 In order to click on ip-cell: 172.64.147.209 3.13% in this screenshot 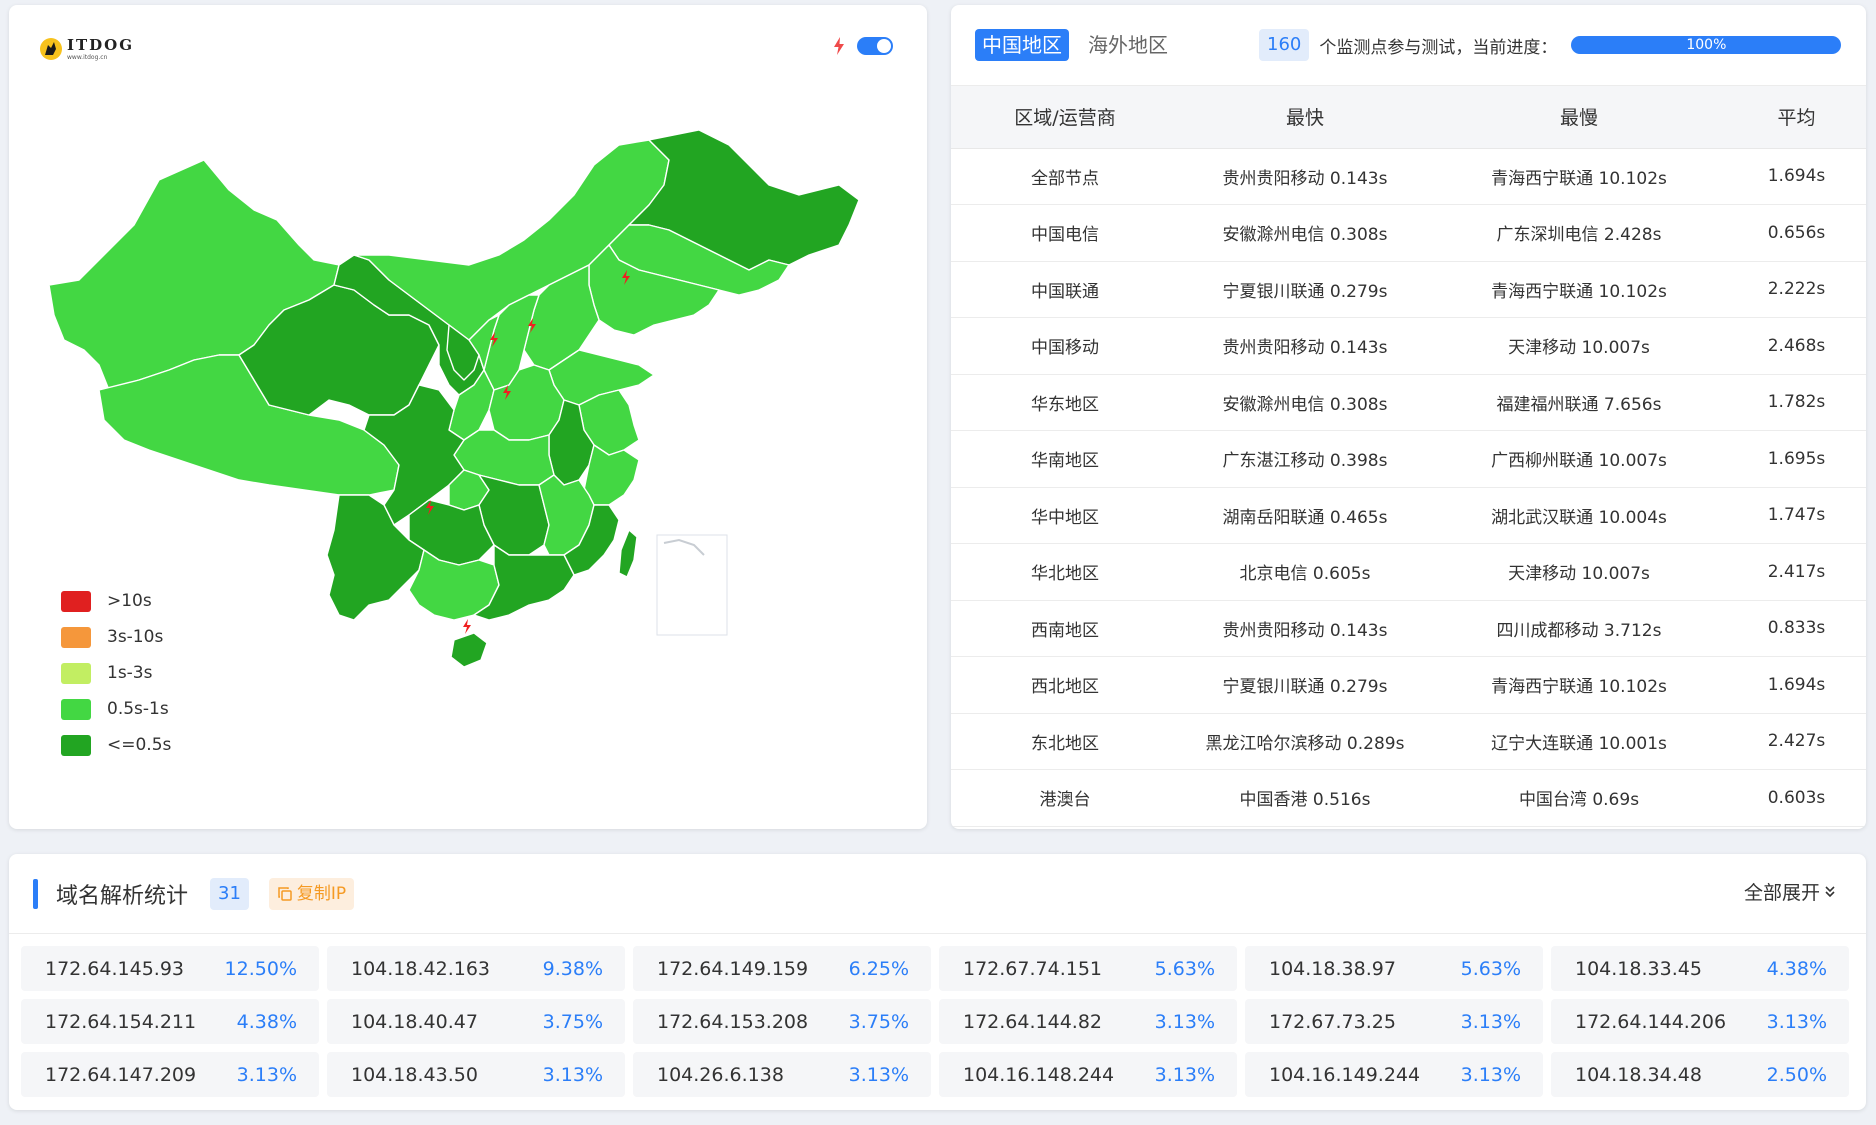, I will do `click(170, 1074)`.